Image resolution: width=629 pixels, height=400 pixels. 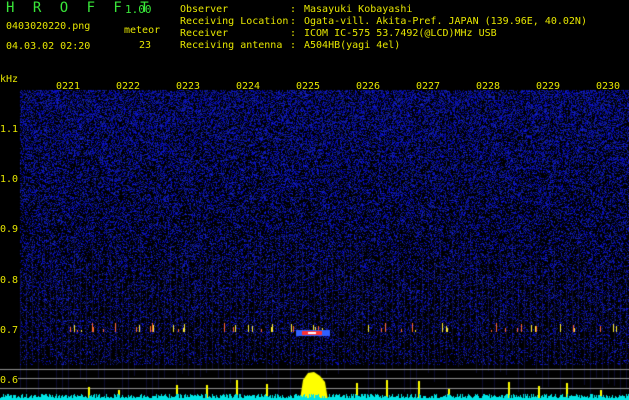 I want to click on datetime: 04.03.02 02:20, so click(x=48, y=46).